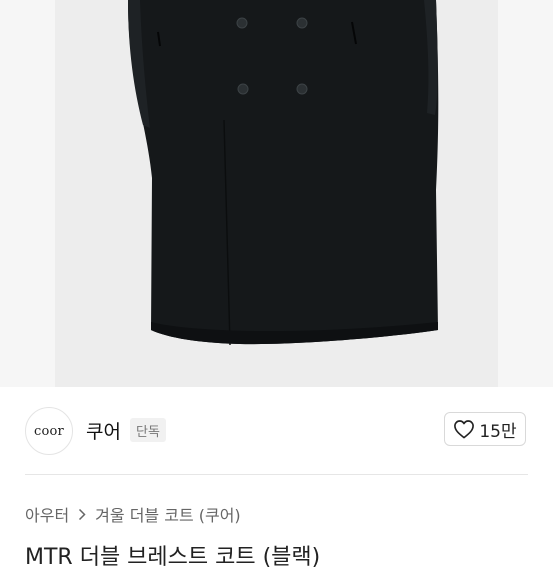 This screenshot has width=553, height=571. I want to click on chevron-right-icon, so click(82, 514).